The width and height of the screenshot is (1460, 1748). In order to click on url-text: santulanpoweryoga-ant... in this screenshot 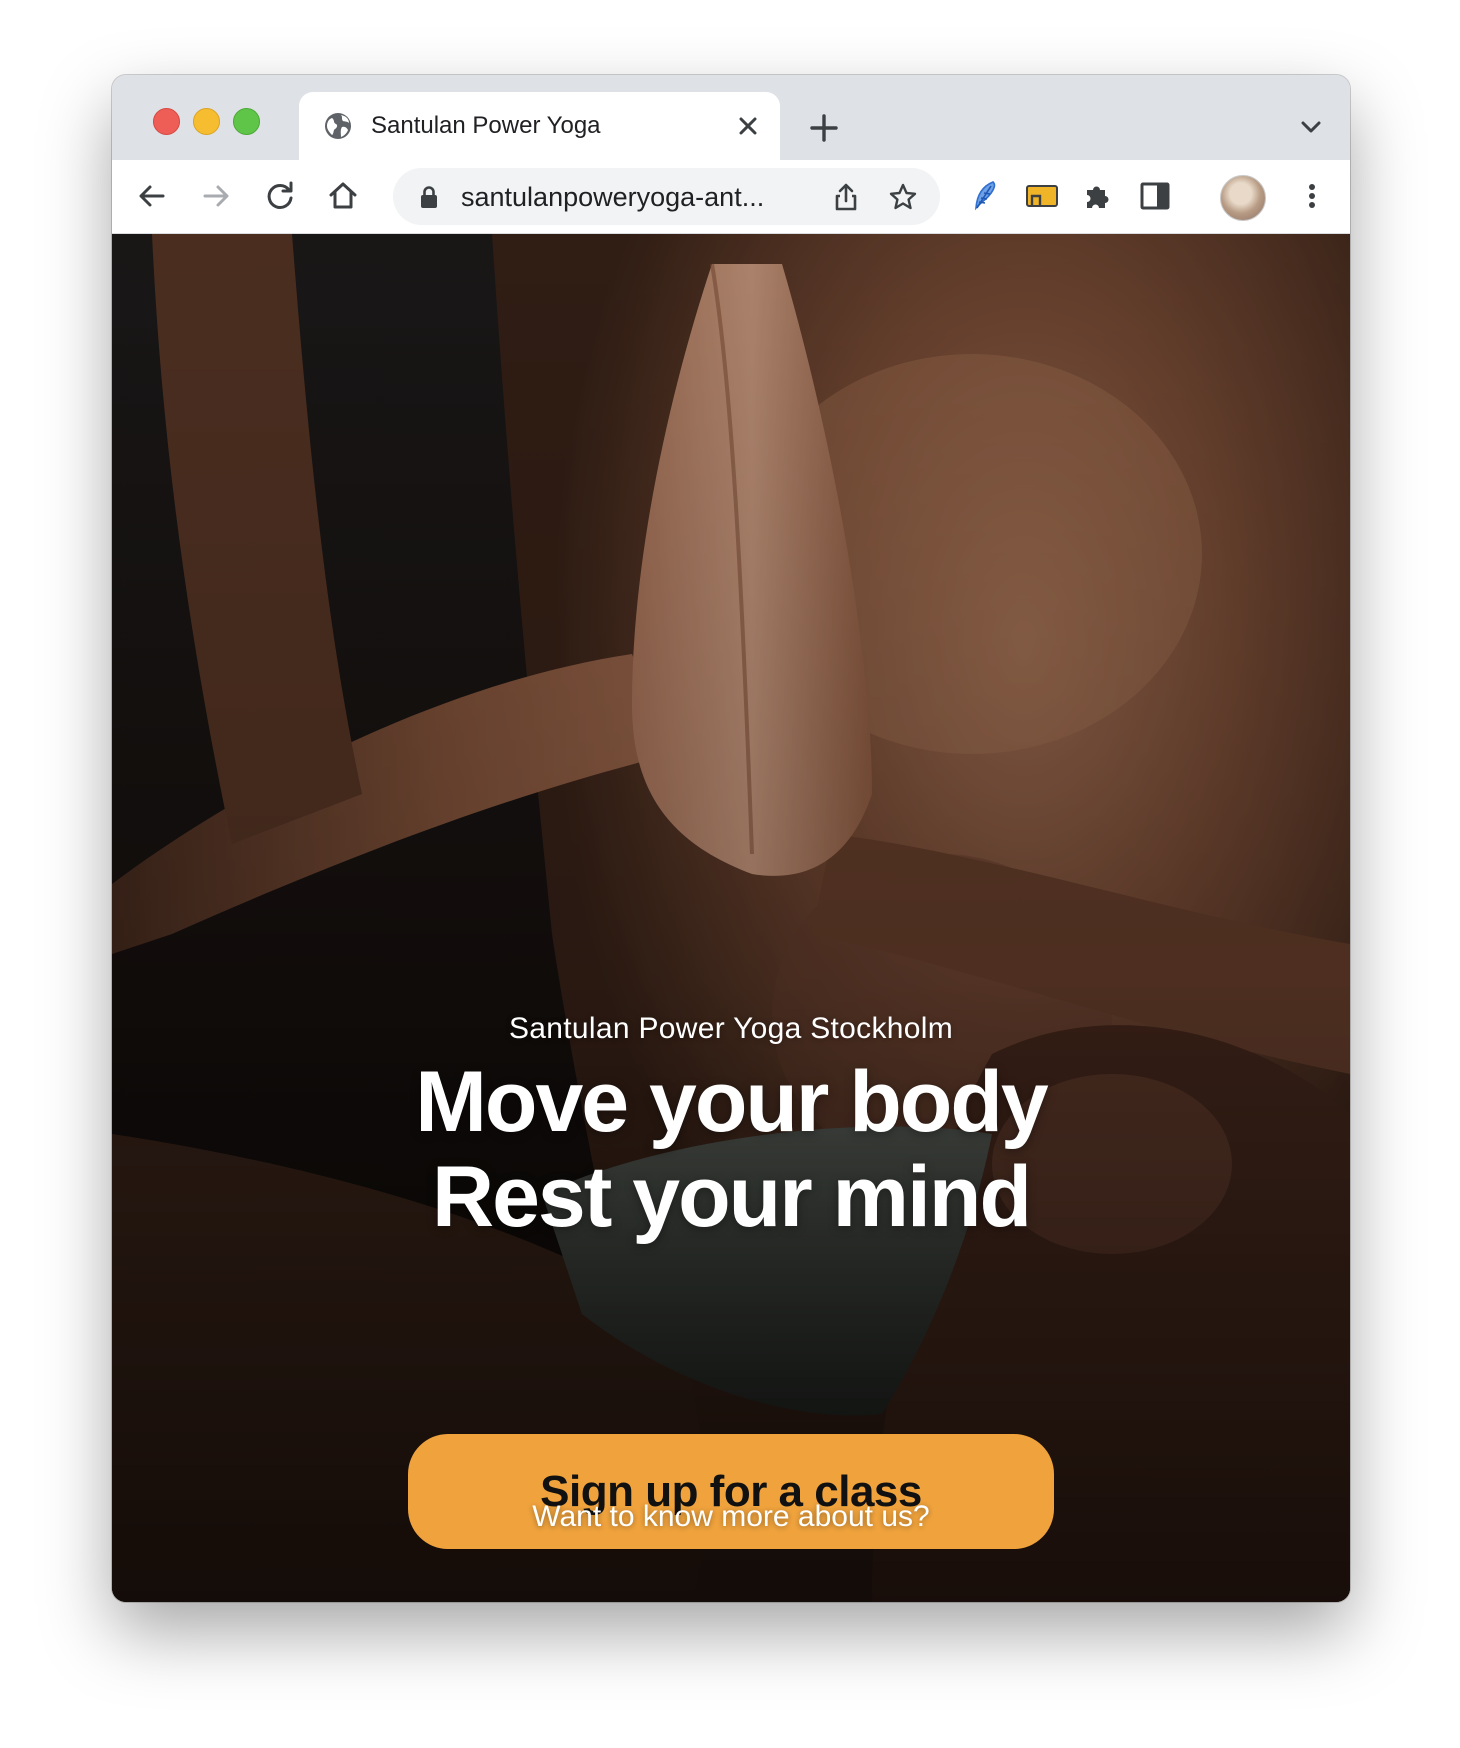, I will do `click(612, 197)`.